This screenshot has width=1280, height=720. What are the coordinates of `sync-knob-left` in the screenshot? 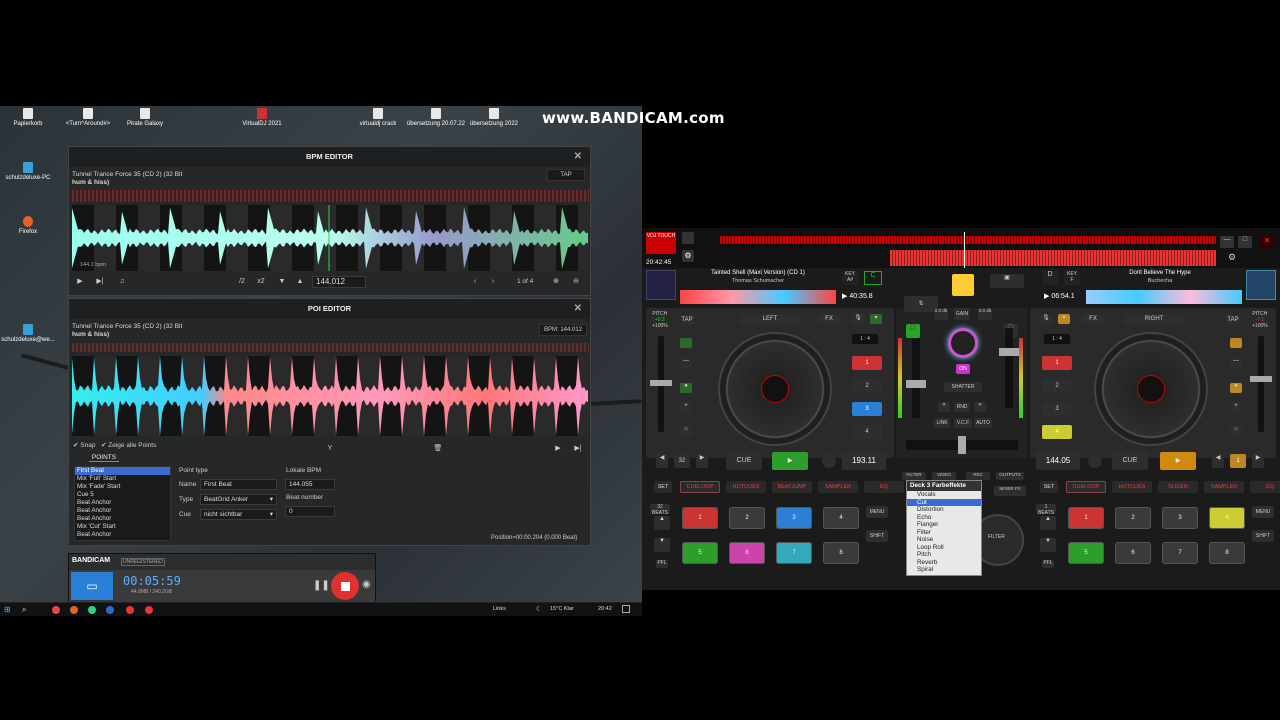 It's located at (829, 461).